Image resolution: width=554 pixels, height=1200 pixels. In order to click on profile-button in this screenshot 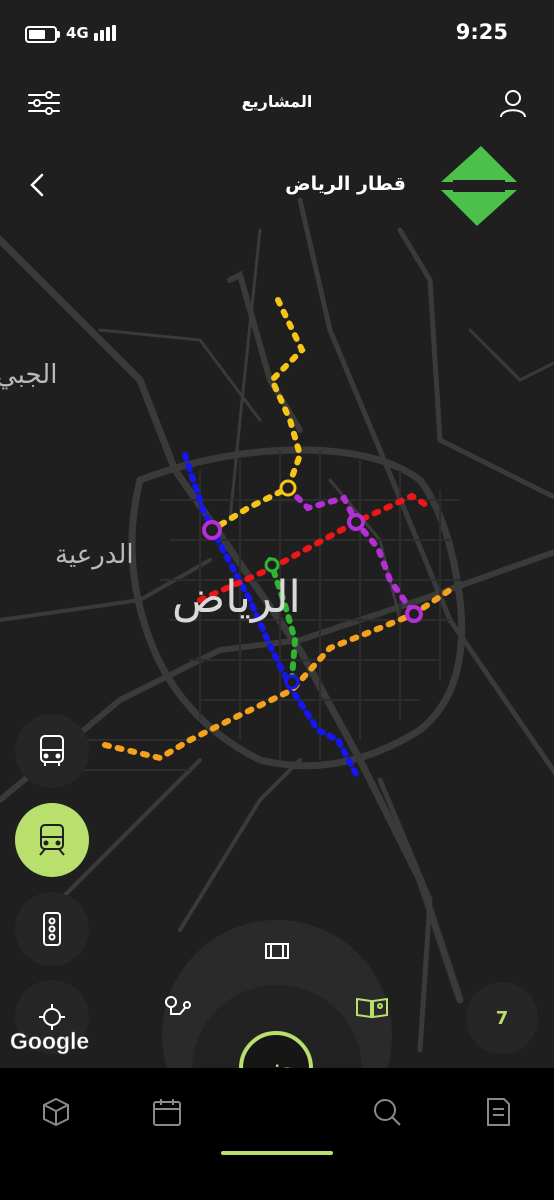, I will do `click(513, 103)`.